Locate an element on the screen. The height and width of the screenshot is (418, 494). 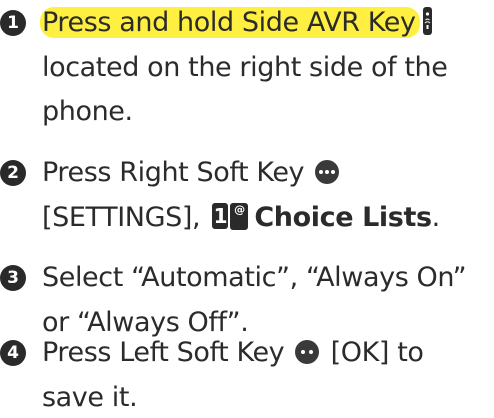
side-avr-key-icon is located at coordinates (427, 21).